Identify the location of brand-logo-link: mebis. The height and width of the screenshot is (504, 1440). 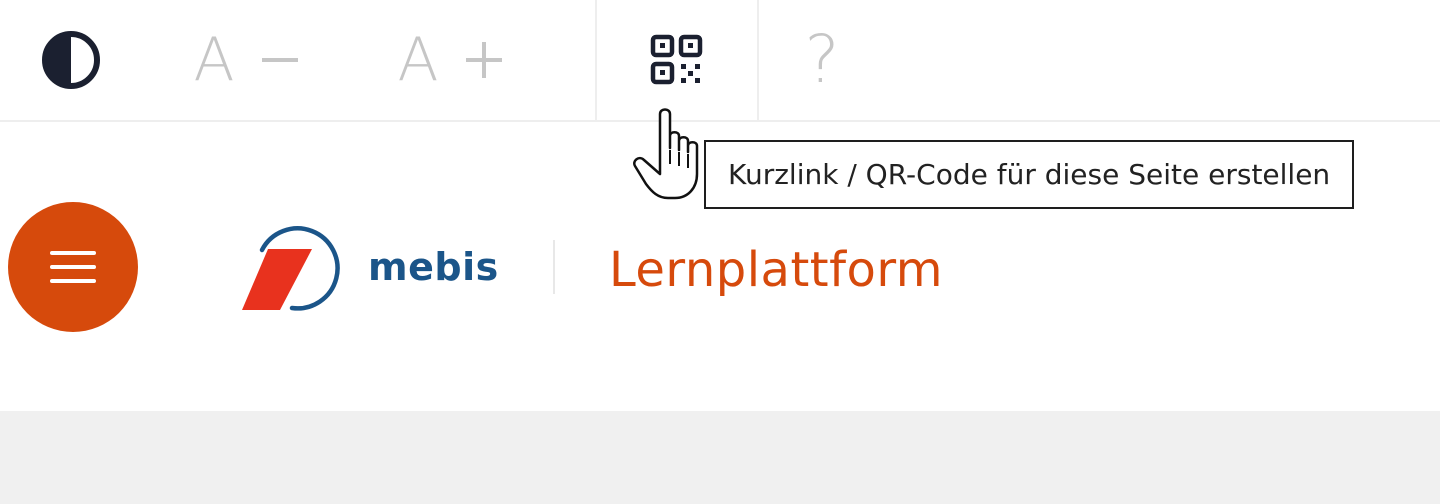
(369, 267).